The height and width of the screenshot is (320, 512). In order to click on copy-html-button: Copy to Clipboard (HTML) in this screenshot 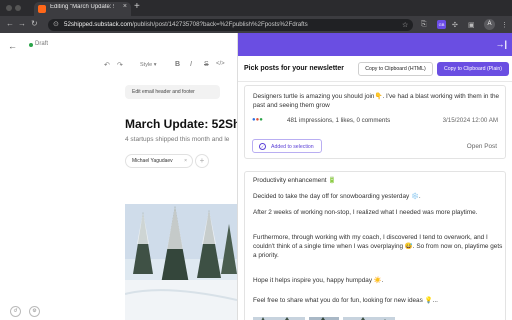, I will do `click(395, 69)`.